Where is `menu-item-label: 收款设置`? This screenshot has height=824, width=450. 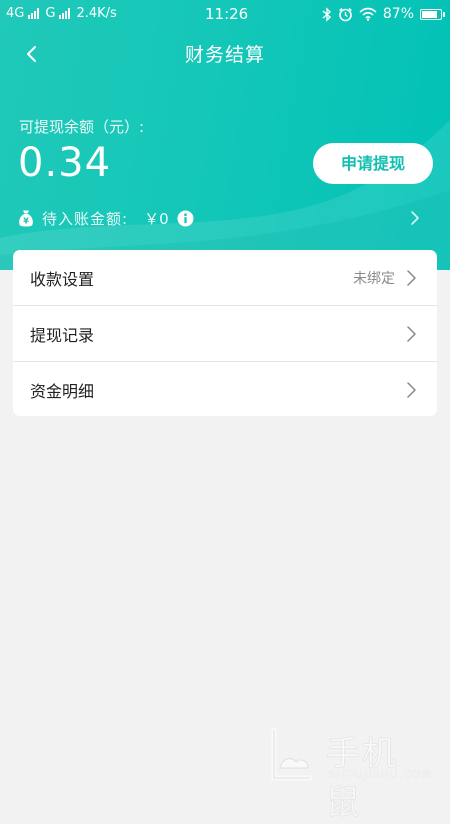
menu-item-label: 收款设置 is located at coordinates (62, 279).